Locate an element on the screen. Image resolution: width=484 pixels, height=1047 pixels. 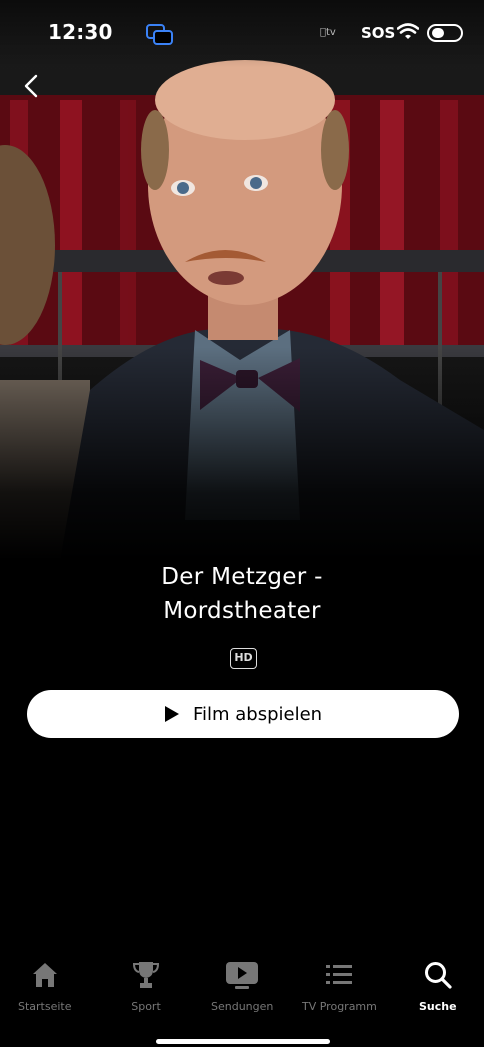
movie-title-line1: Der Metzger - is located at coordinates (242, 577).